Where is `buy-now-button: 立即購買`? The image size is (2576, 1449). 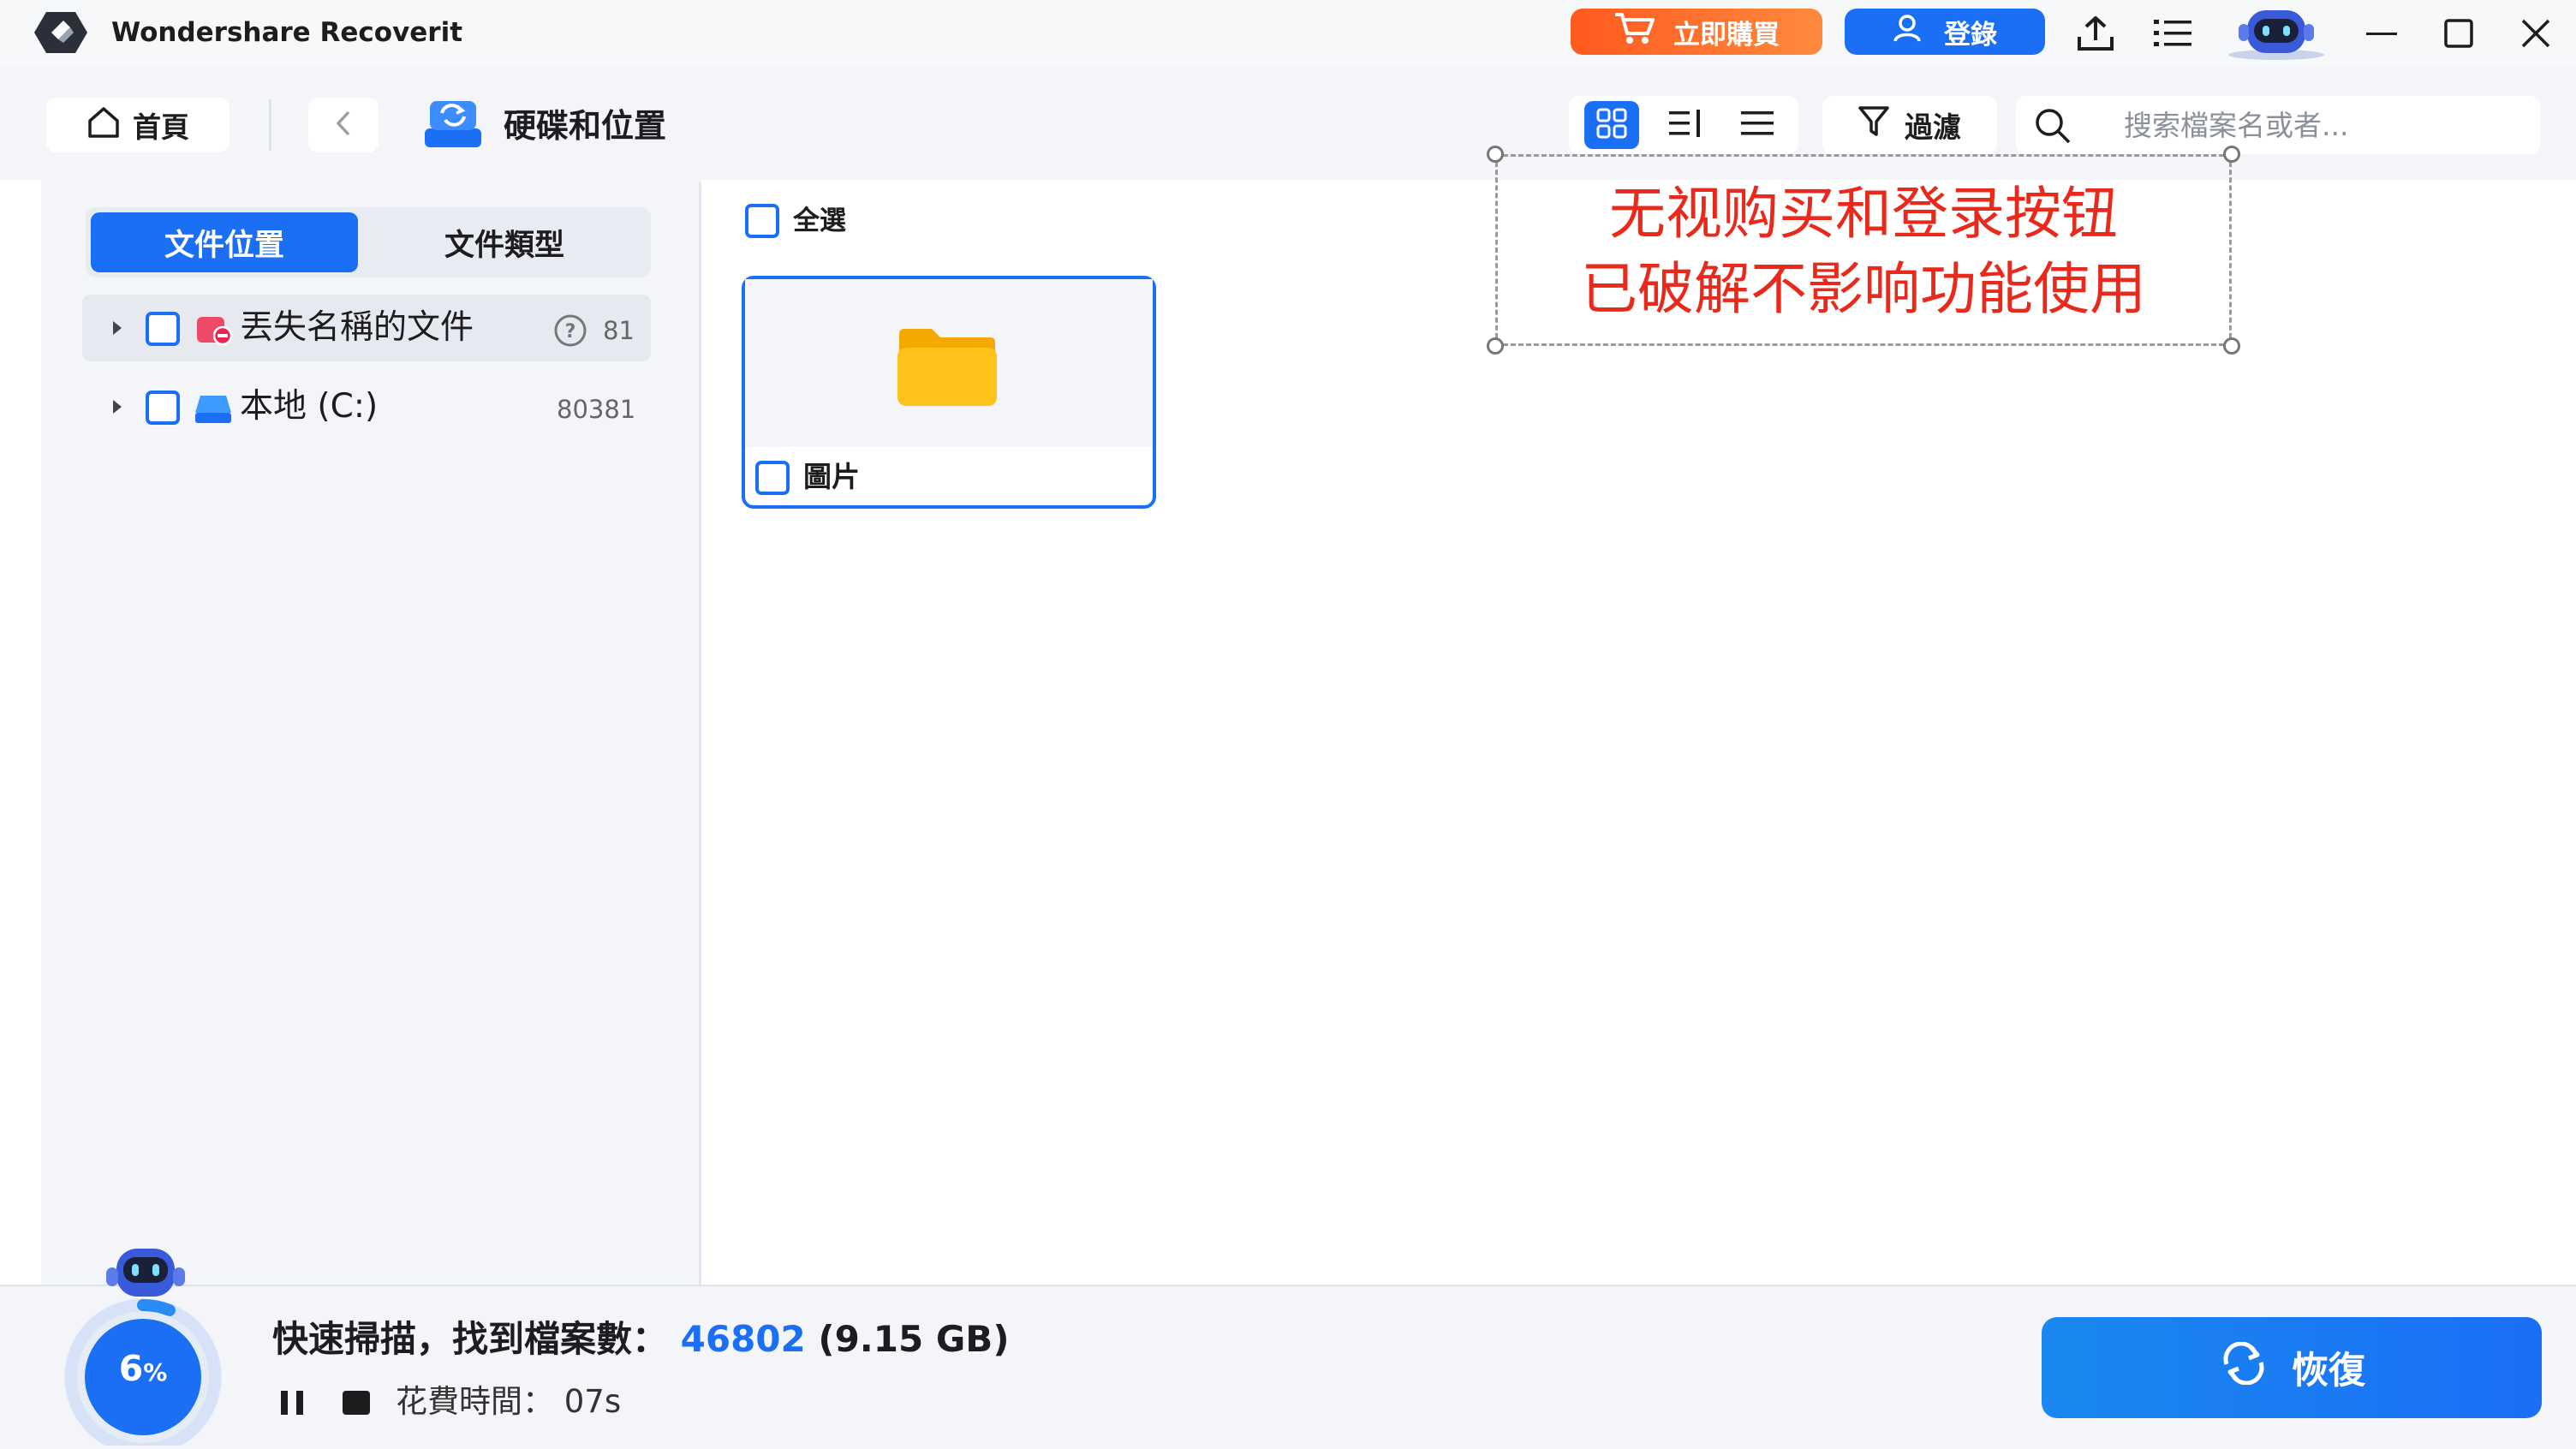 buy-now-button: 立即購買 is located at coordinates (1696, 32).